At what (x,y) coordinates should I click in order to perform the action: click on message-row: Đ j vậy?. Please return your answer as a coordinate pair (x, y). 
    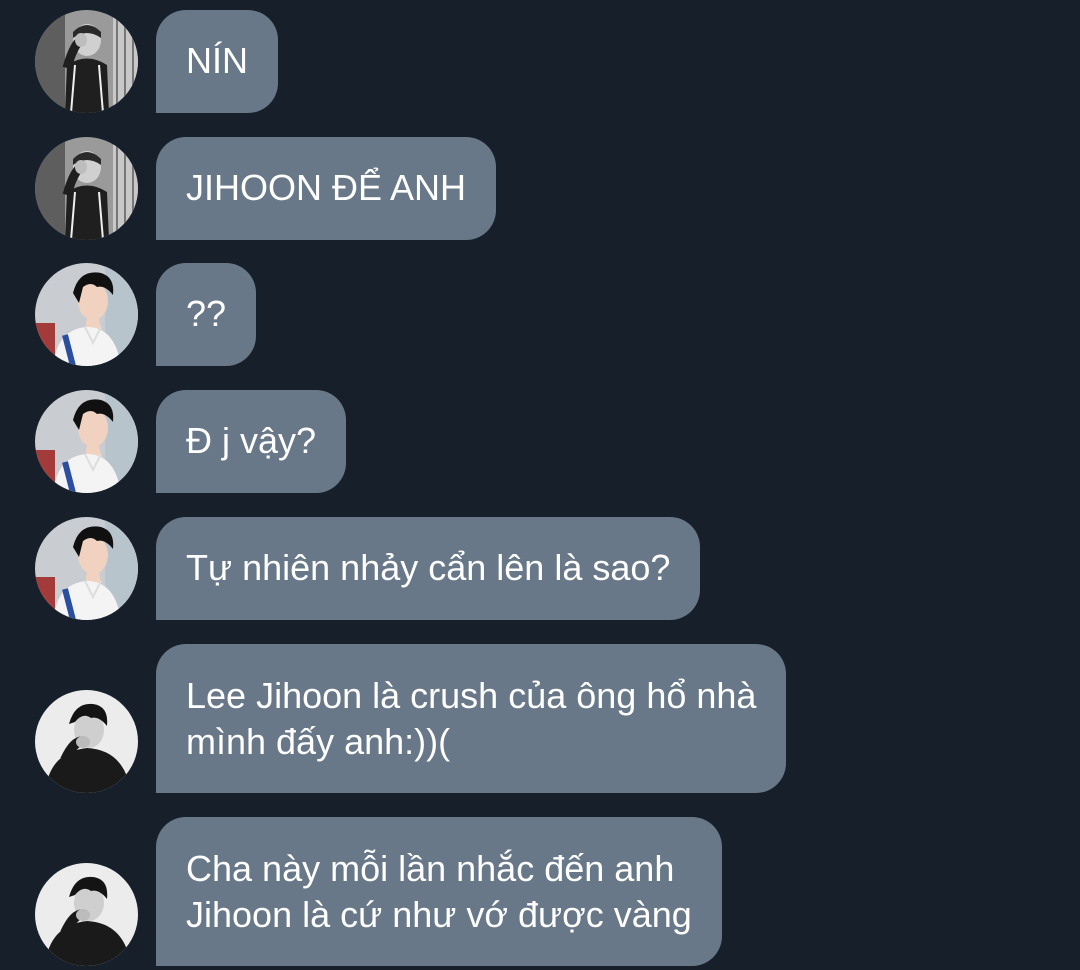
    Looking at the image, I should click on (540, 441).